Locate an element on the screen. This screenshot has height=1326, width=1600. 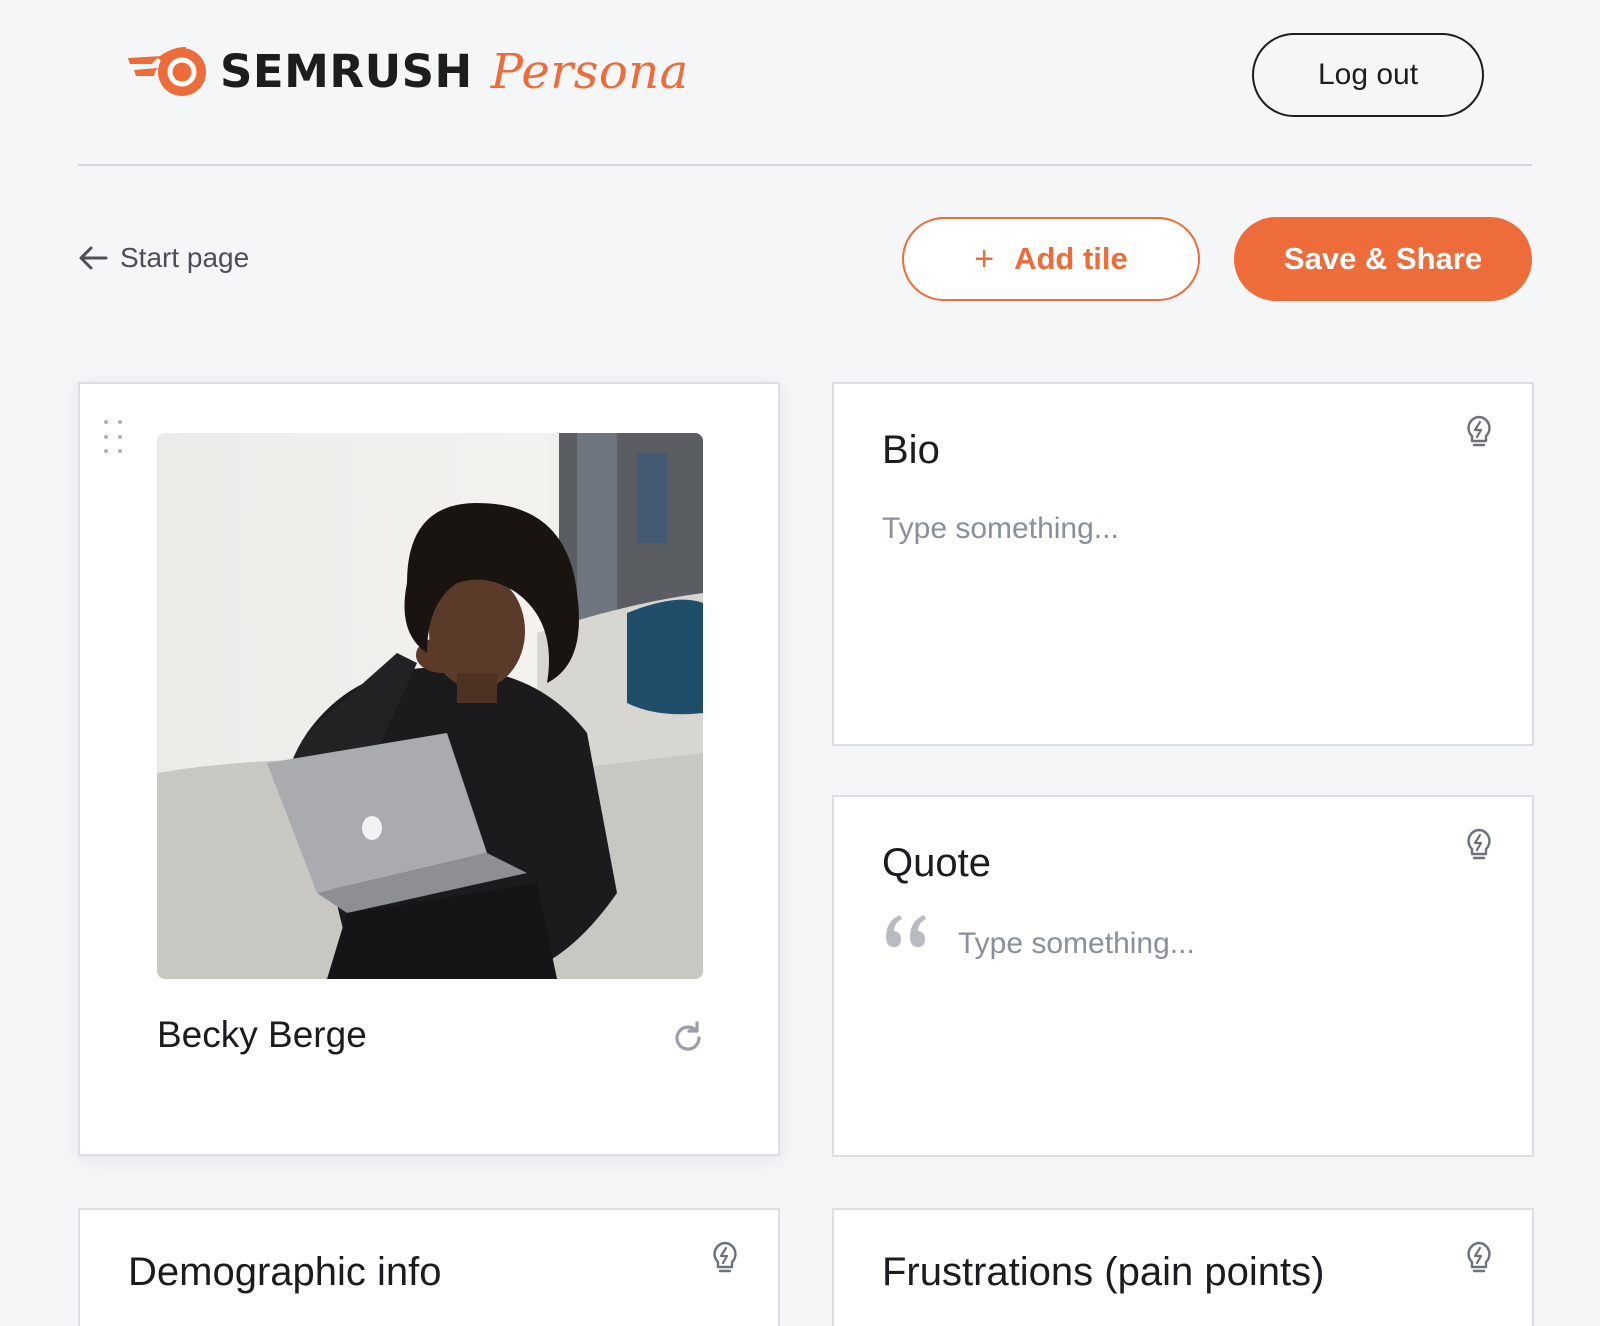
bio-input is located at coordinates (1172, 529).